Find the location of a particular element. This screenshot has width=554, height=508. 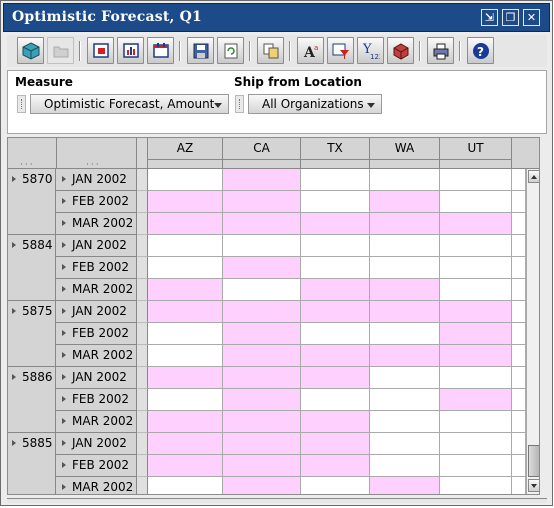

vertical-scrollbar is located at coordinates (532, 331).